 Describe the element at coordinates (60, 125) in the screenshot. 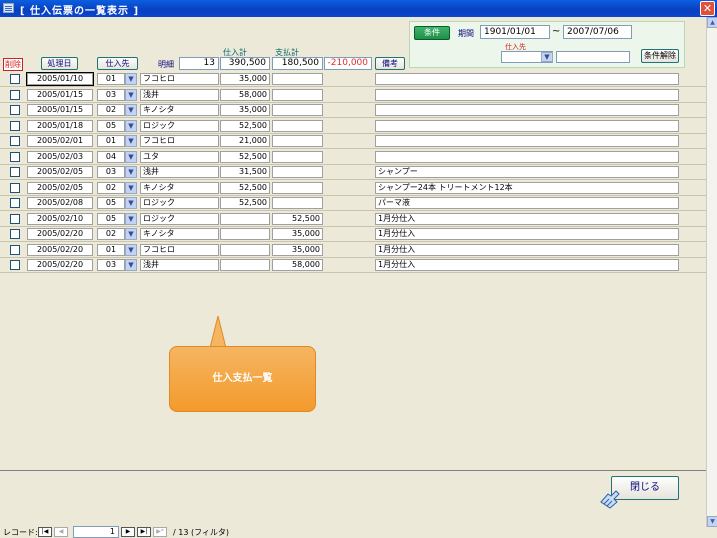

I see `date-cell: 2005/01/18` at that location.